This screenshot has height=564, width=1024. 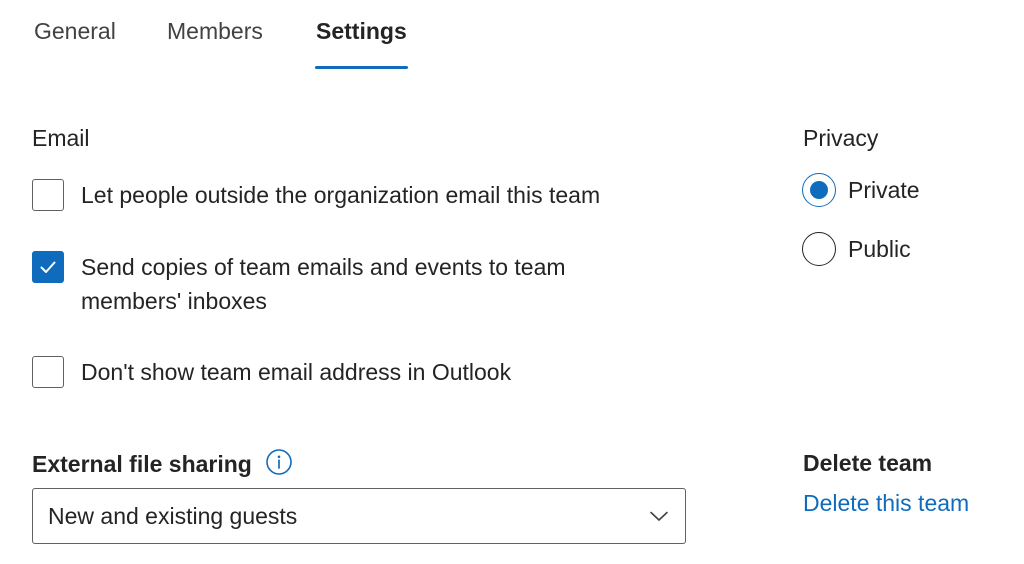 I want to click on info-icon, so click(x=279, y=462).